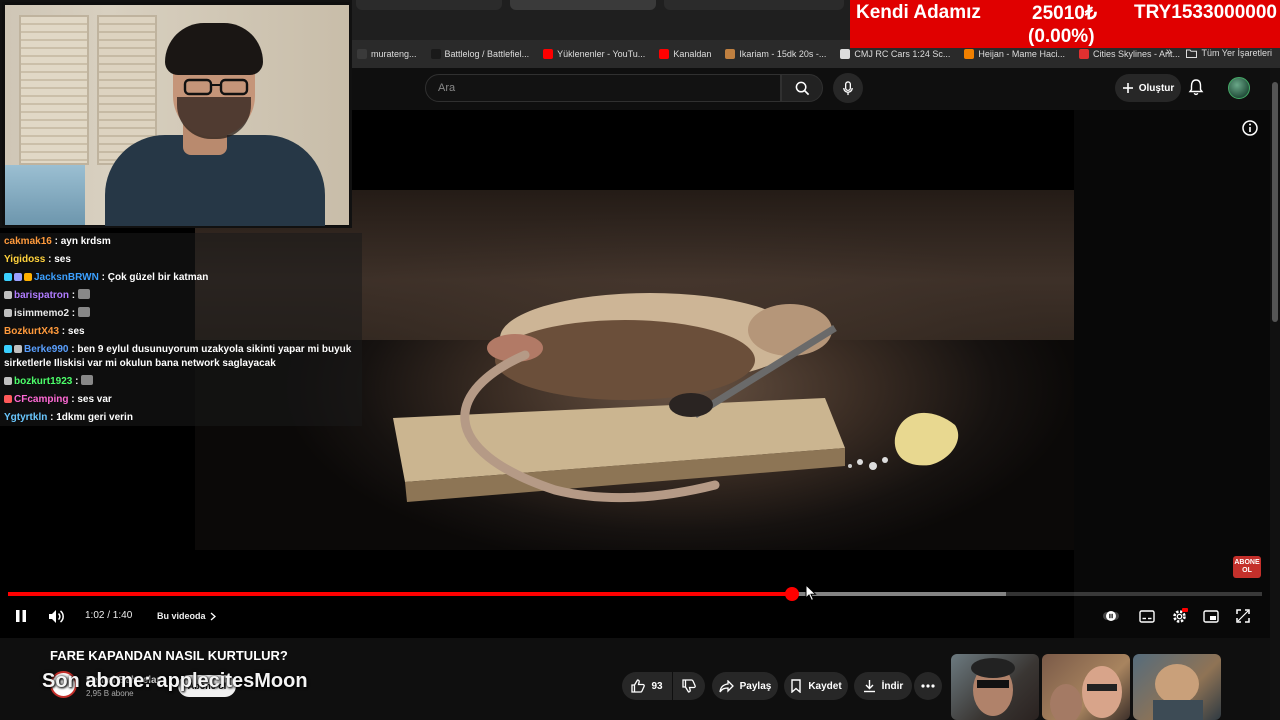 This screenshot has width=1280, height=720. Describe the element at coordinates (1147, 616) in the screenshot. I see `subtitles-button` at that location.